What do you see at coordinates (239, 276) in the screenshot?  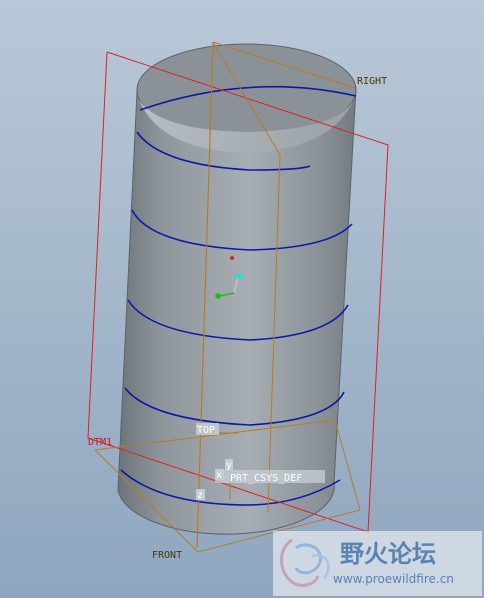 I see `y-axis-dot` at bounding box center [239, 276].